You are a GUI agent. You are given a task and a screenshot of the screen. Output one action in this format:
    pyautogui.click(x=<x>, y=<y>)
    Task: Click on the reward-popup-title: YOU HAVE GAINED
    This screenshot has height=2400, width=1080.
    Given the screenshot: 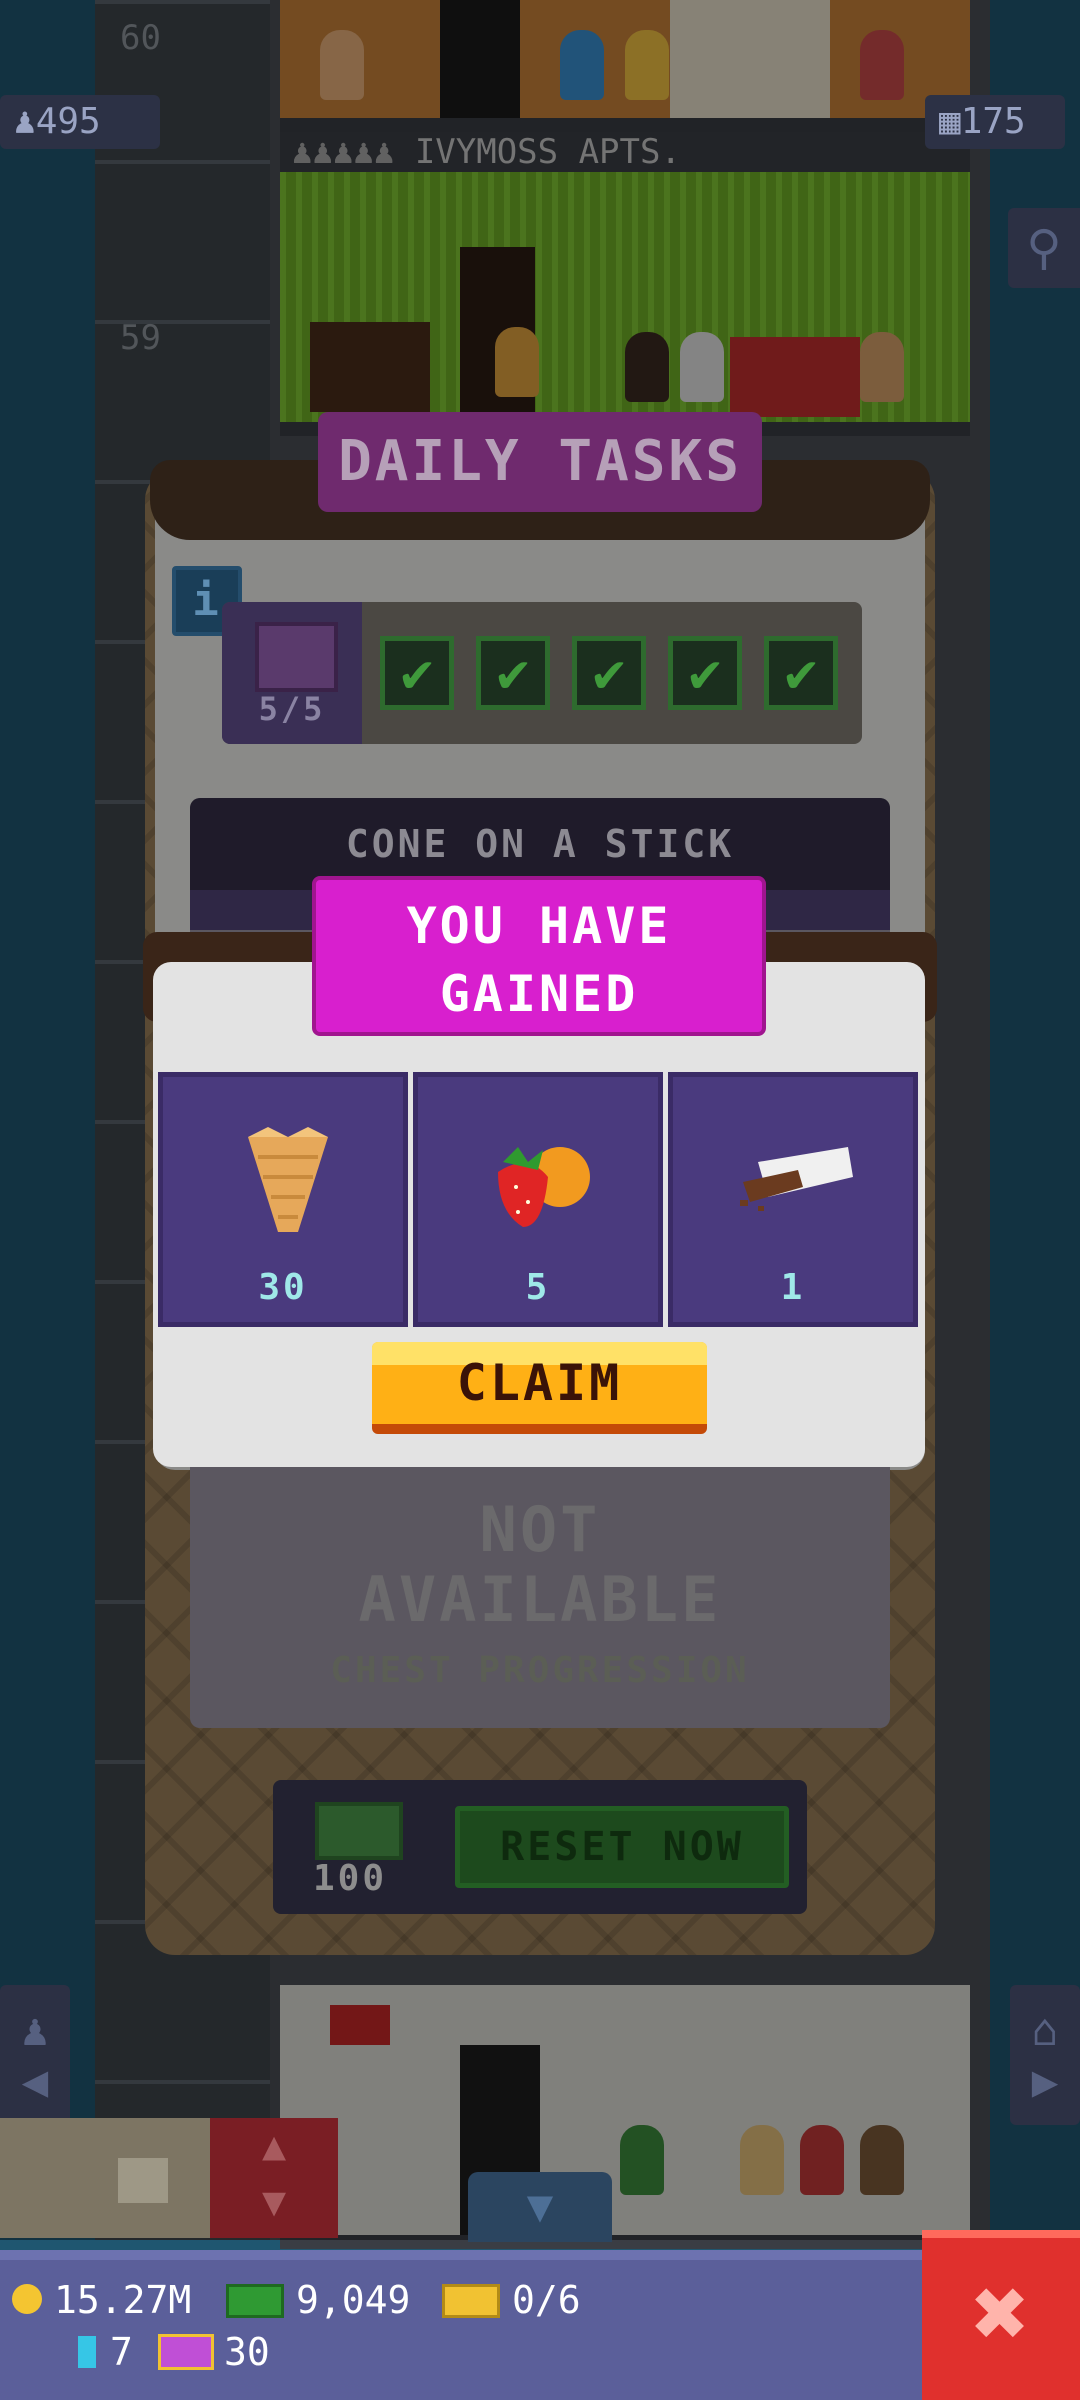 What is the action you would take?
    pyautogui.click(x=539, y=956)
    